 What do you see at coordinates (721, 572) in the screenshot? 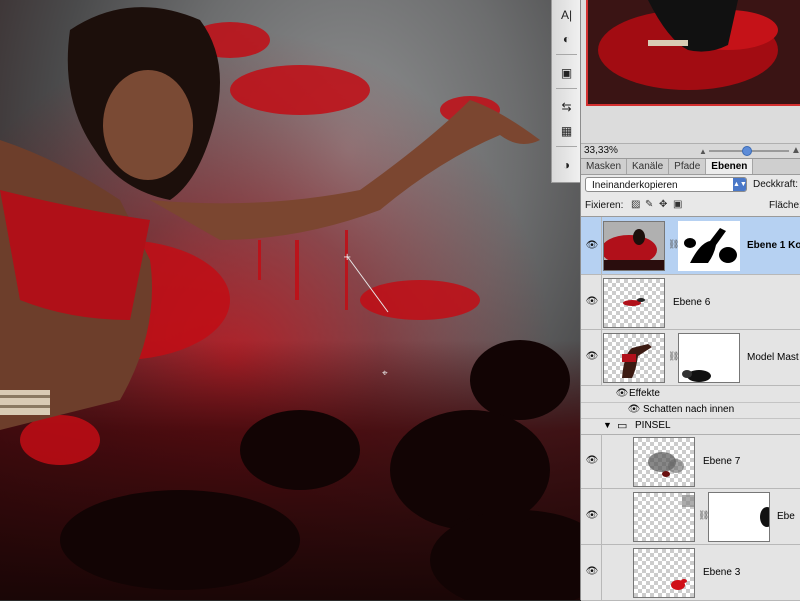
I see `layer-name: Ebene 3` at bounding box center [721, 572].